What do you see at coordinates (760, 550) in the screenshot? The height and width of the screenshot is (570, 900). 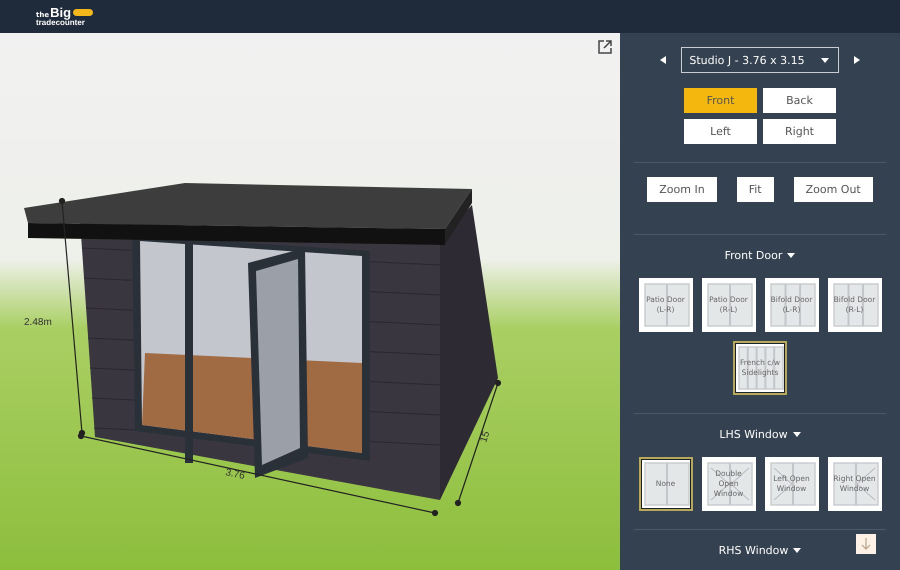 I see `section-toggle: RHS Window` at bounding box center [760, 550].